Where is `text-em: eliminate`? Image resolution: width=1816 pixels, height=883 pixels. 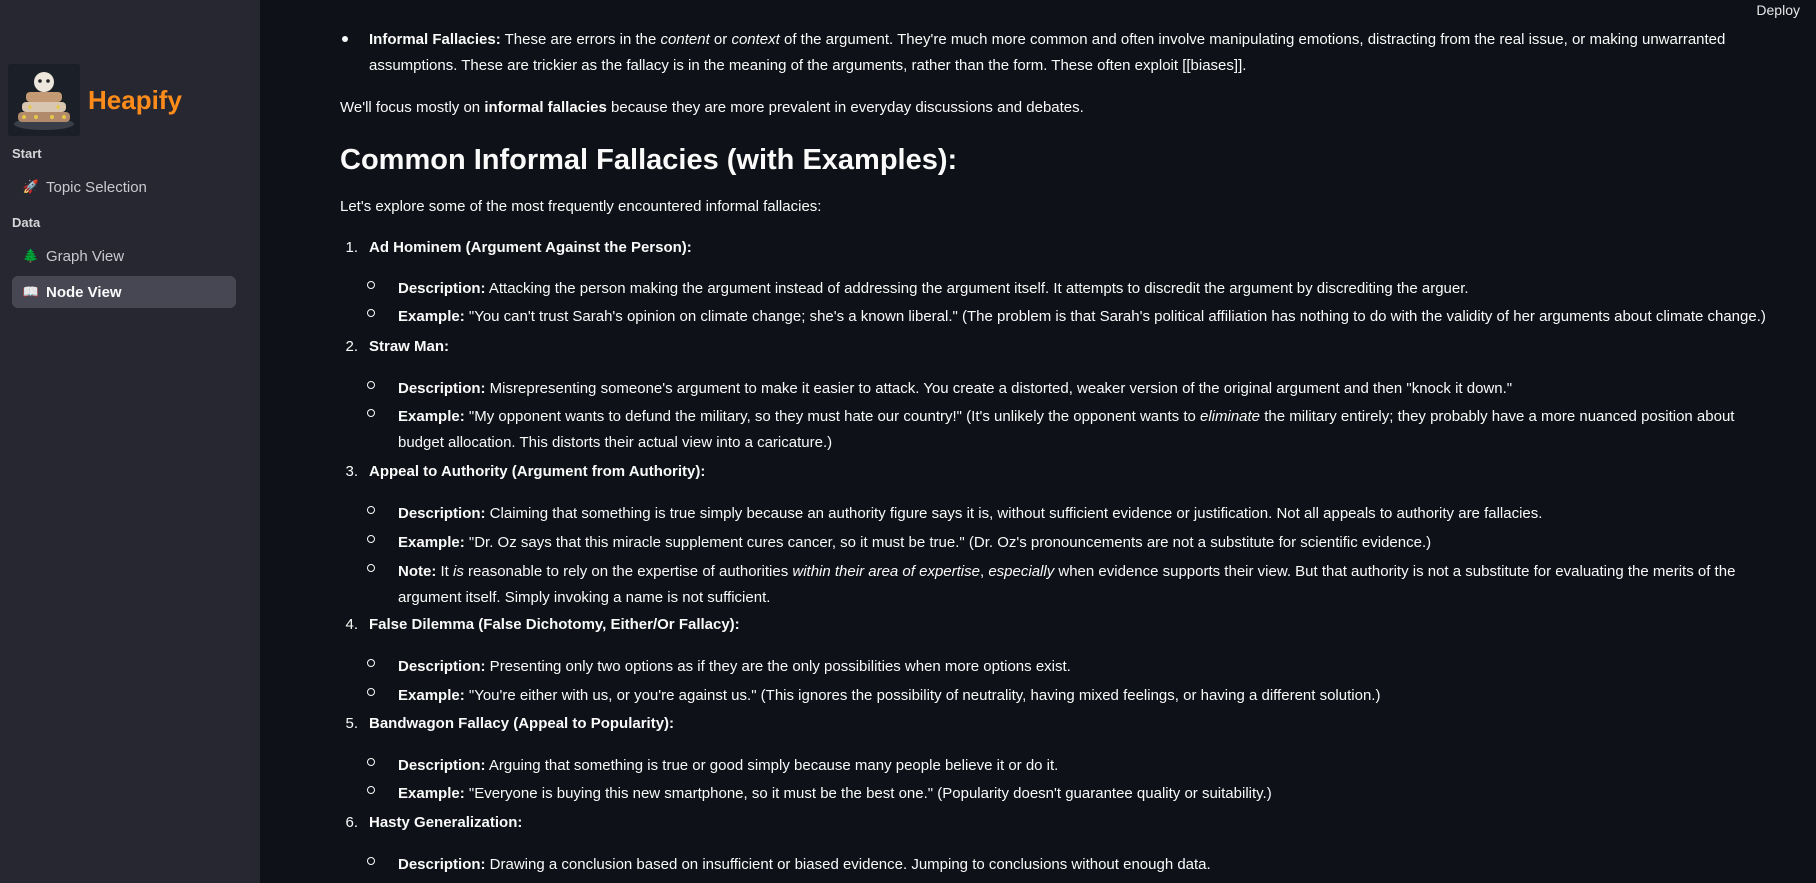
text-em: eliminate is located at coordinates (1230, 416).